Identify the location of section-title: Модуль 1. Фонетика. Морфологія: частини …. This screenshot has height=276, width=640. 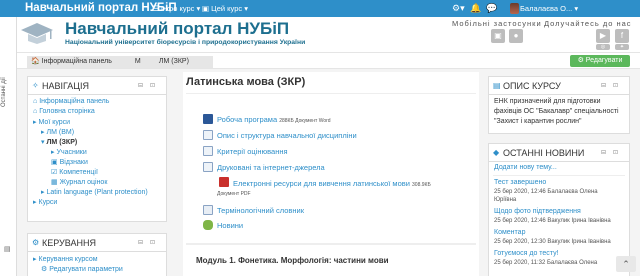
(292, 260).